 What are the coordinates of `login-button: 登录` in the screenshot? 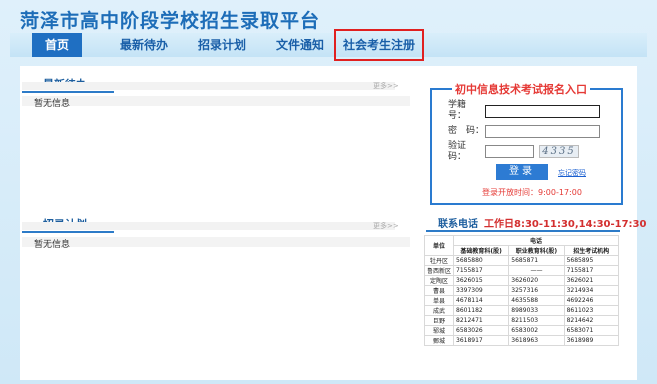 It's located at (522, 172).